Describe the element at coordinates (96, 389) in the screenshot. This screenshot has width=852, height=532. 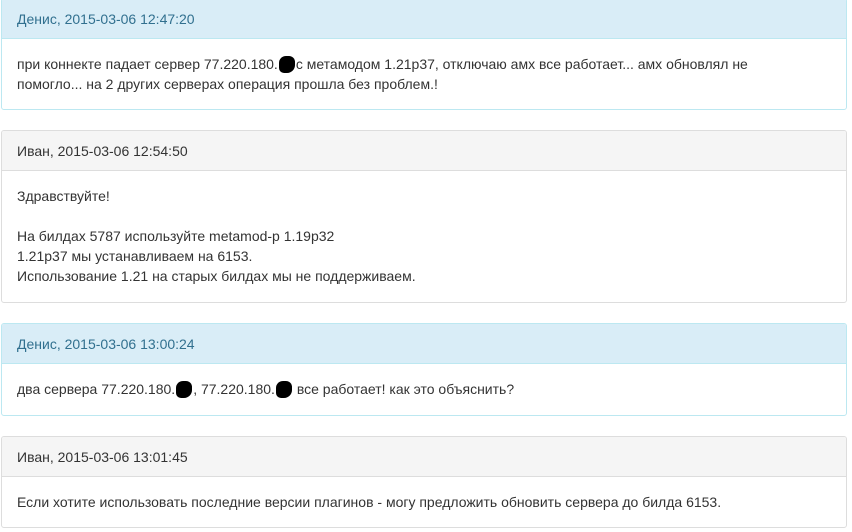
I see `message-text: два сервера 77.220.180.` at that location.